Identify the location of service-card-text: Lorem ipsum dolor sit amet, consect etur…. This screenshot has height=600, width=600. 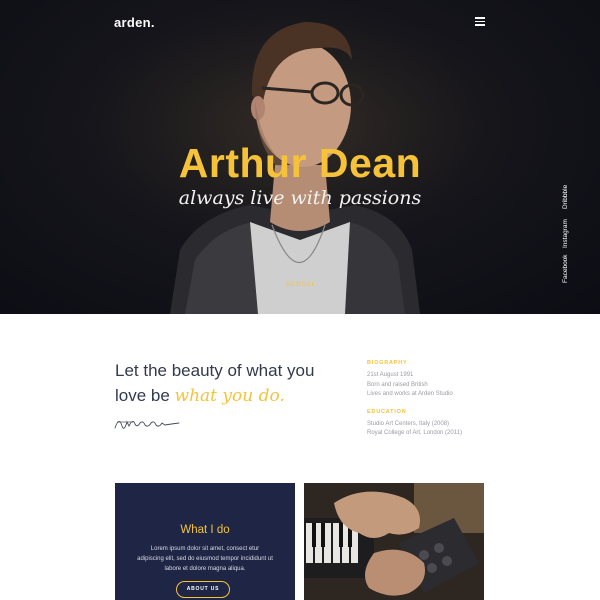
(205, 559).